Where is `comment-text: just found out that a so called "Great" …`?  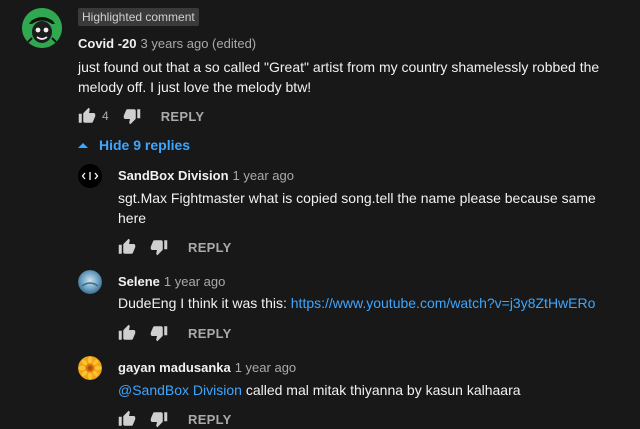 comment-text: just found out that a so called "Great" … is located at coordinates (339, 77).